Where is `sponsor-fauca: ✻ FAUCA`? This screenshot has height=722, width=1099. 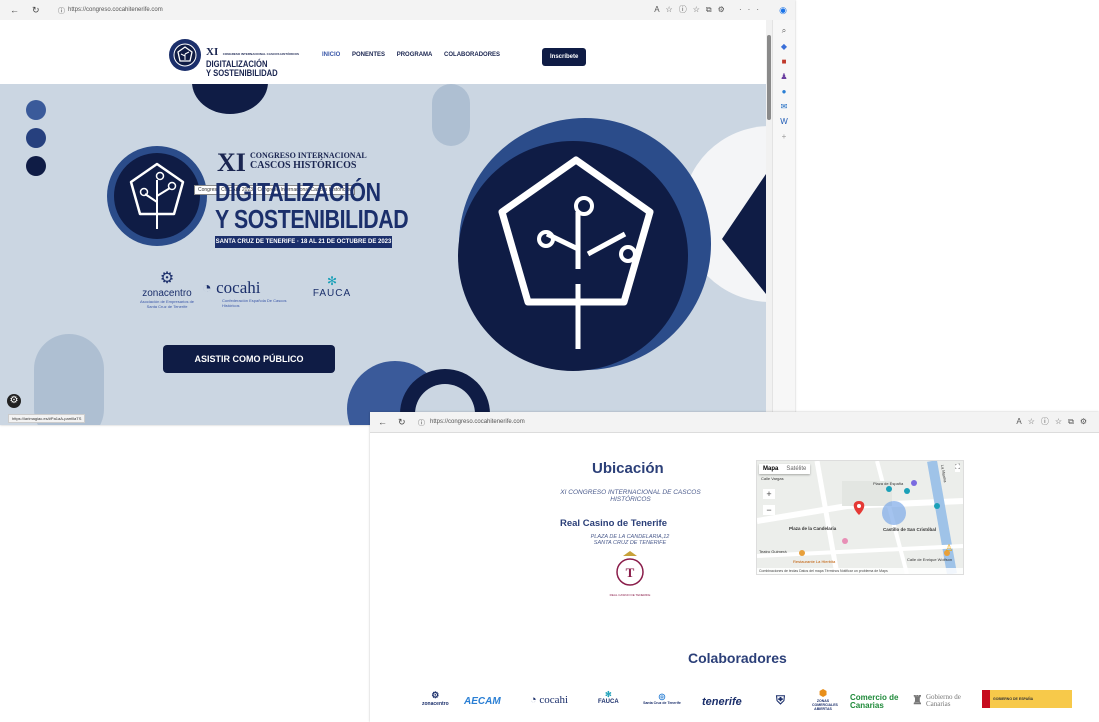
sponsor-fauca: ✻ FAUCA is located at coordinates (608, 697).